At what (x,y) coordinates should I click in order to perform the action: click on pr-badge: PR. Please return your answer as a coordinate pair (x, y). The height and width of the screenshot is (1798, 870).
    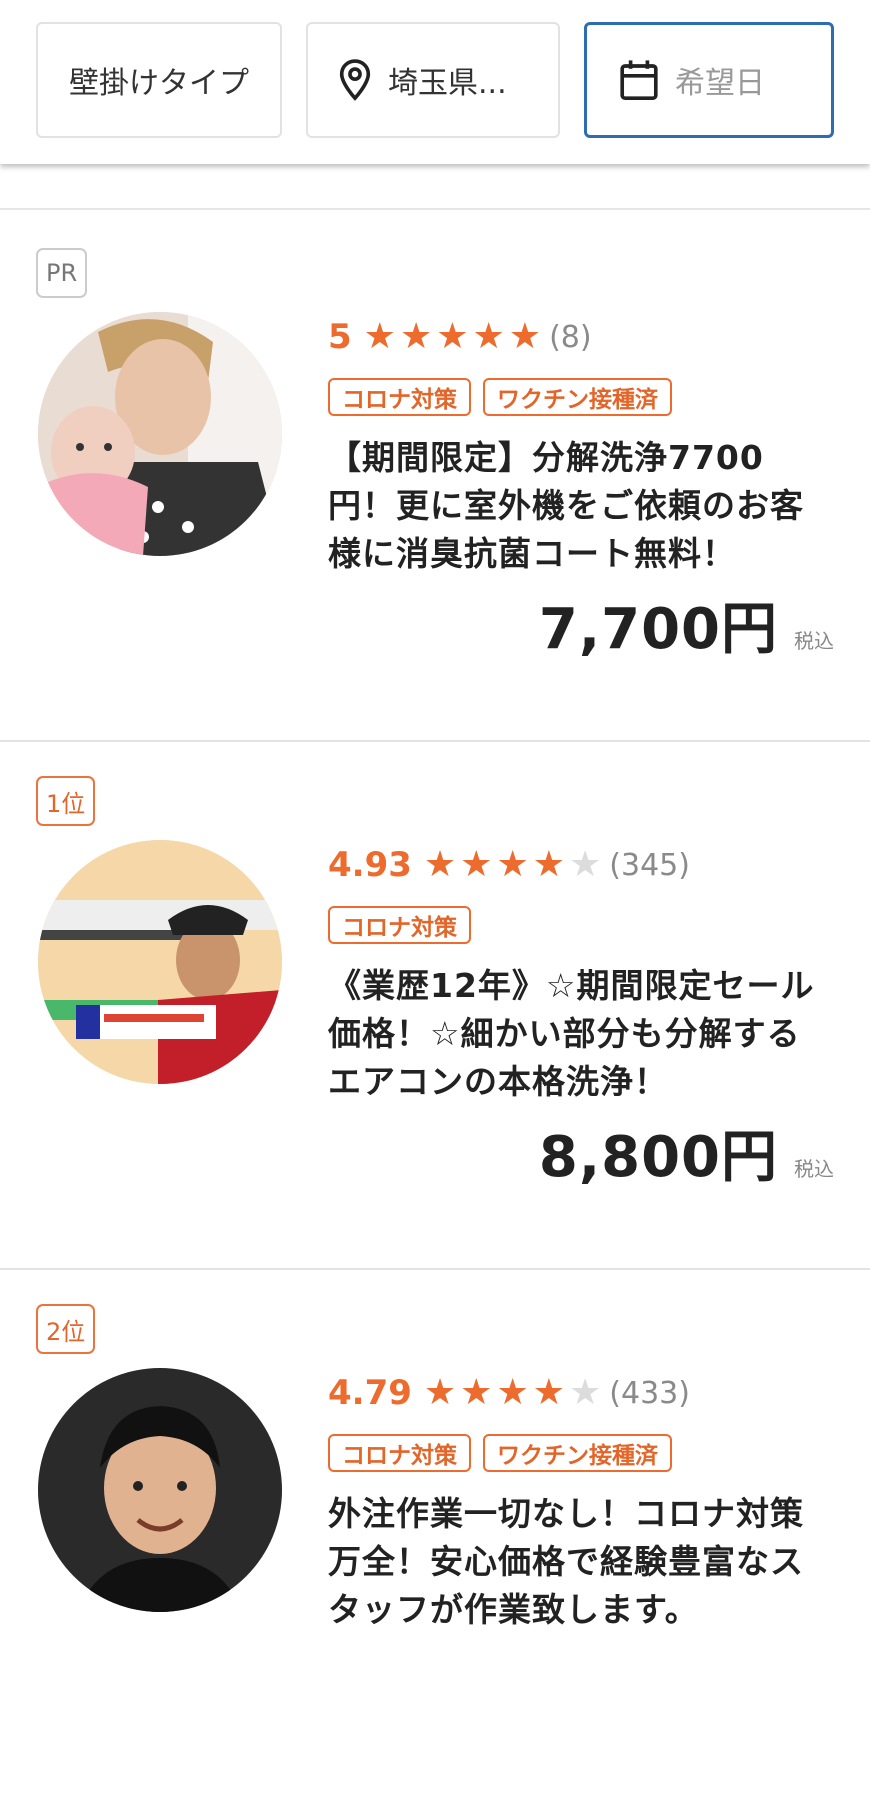
    Looking at the image, I should click on (62, 273).